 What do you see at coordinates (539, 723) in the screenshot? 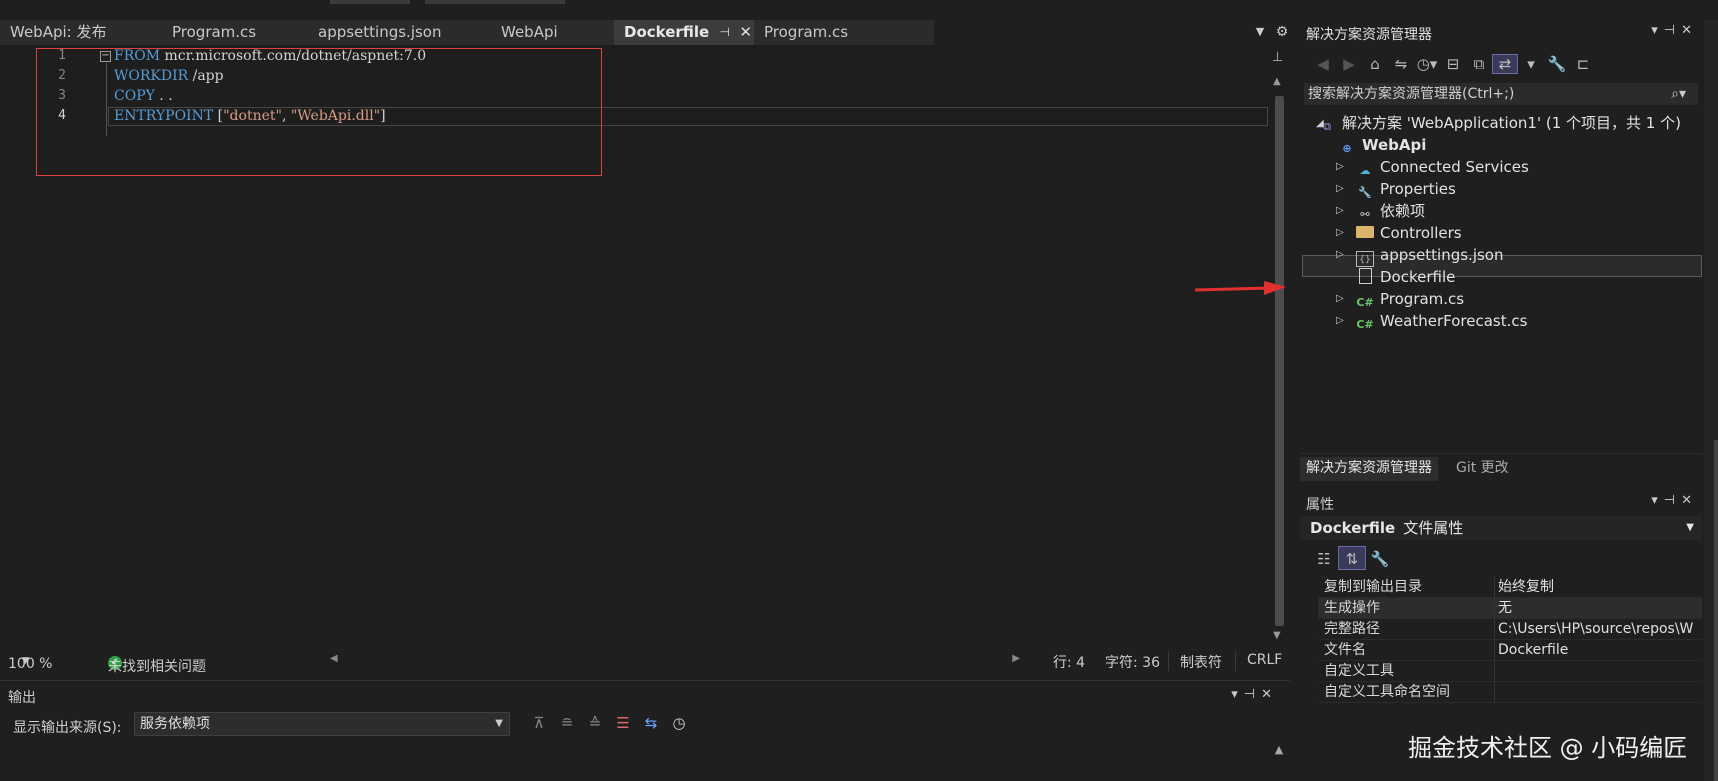
I see `goto-previous-icon: ⊼` at bounding box center [539, 723].